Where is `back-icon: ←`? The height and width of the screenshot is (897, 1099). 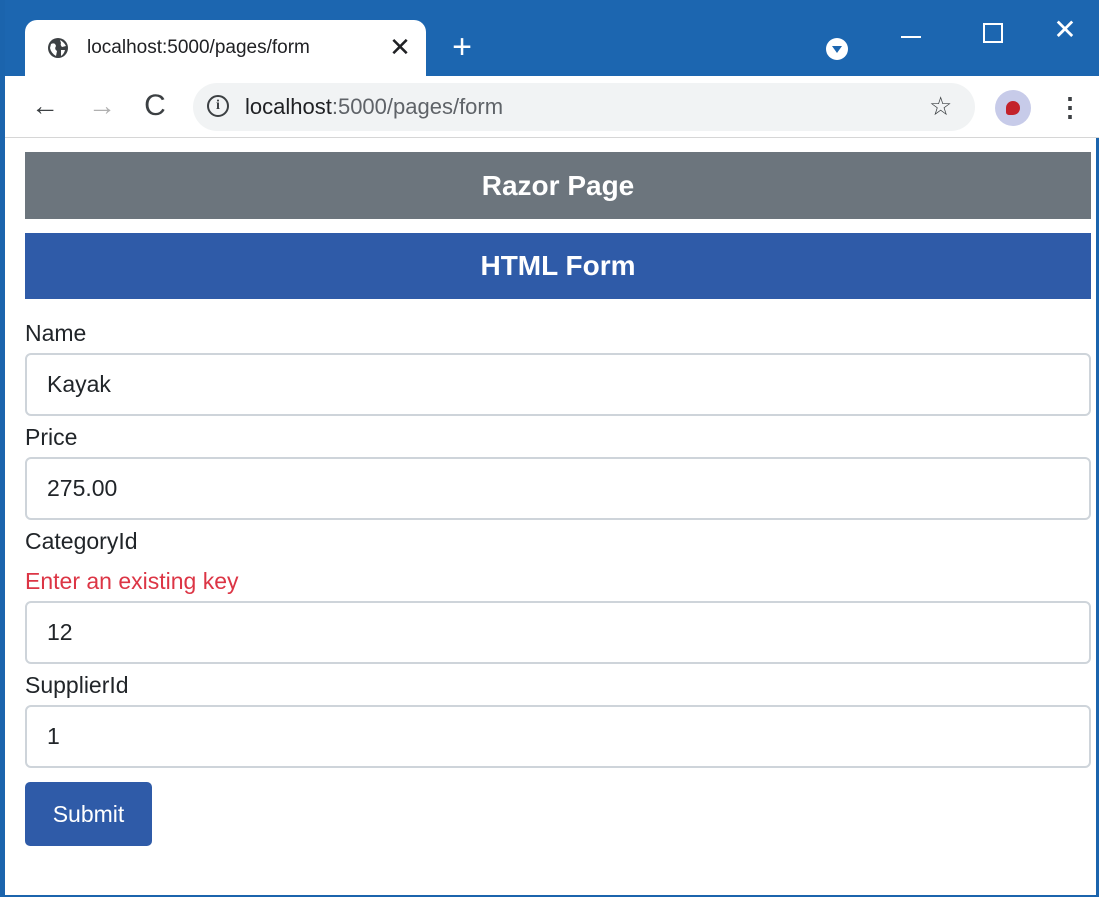
back-icon: ← is located at coordinates (45, 106).